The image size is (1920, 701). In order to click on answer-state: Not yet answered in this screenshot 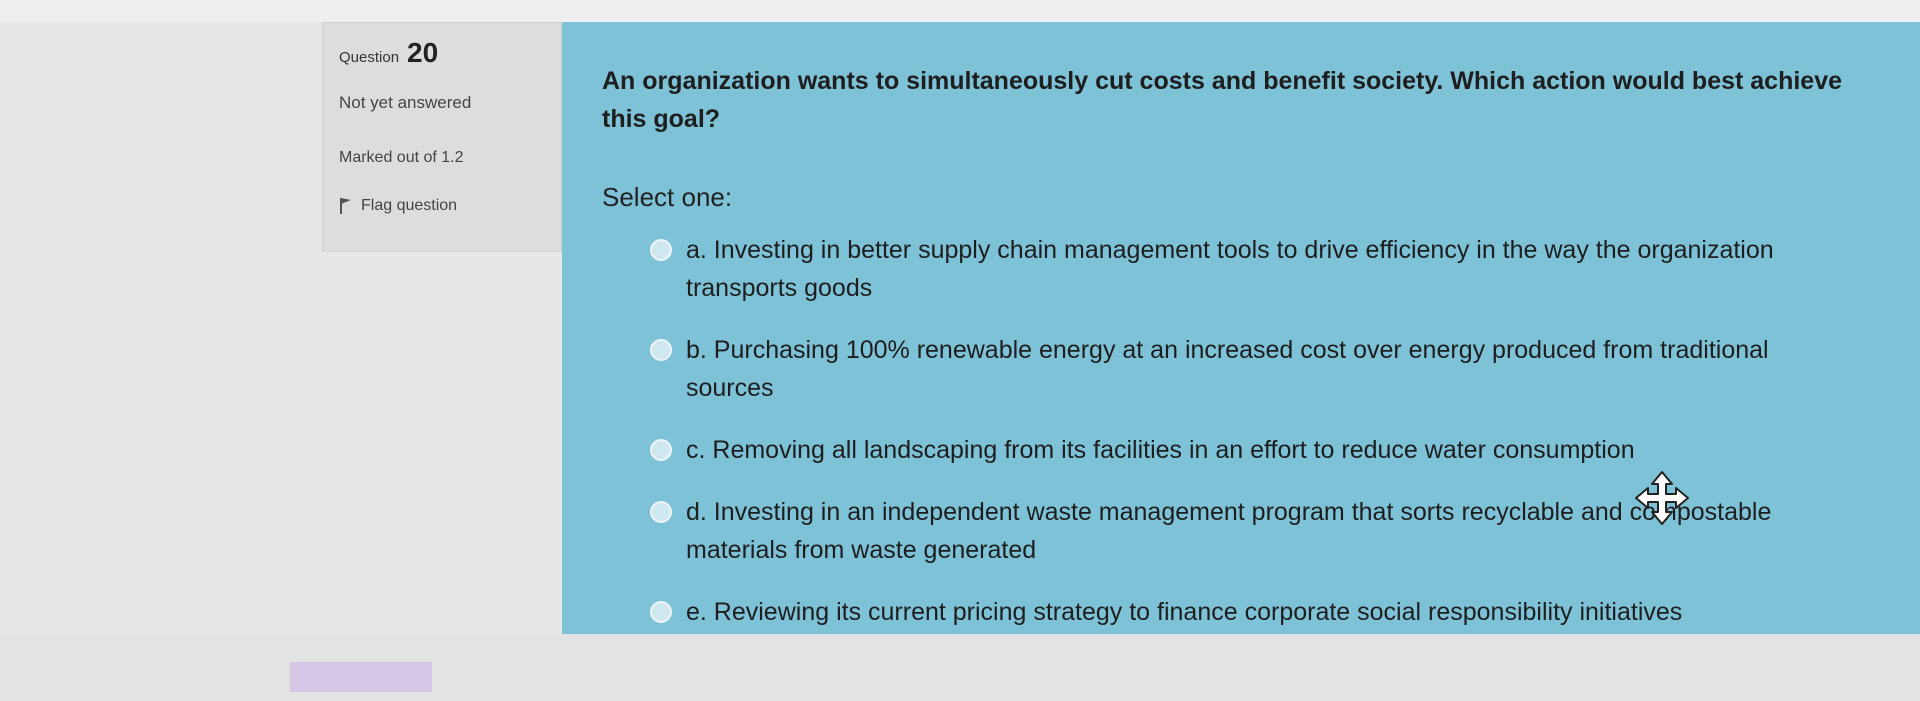, I will do `click(405, 102)`.